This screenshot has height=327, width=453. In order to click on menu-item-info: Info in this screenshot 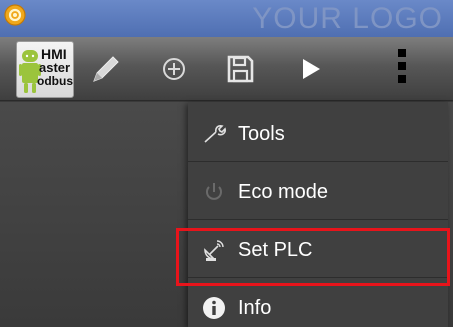, I will do `click(318, 303)`.